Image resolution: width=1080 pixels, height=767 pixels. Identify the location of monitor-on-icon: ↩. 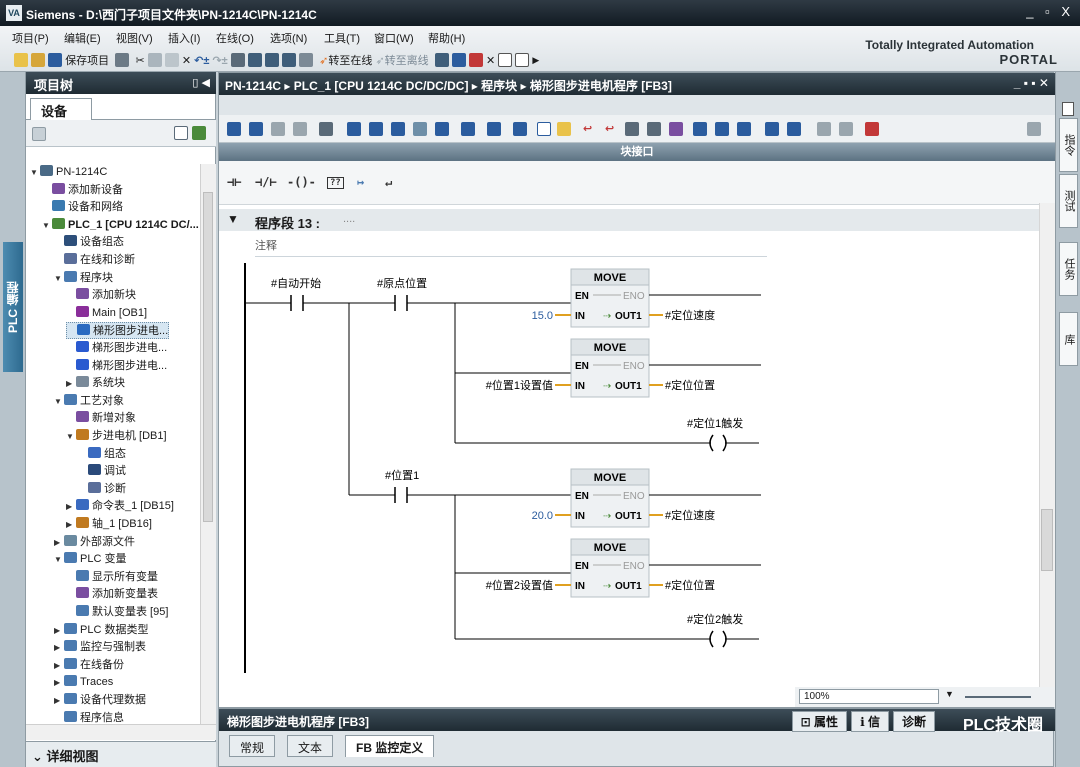
(587, 128).